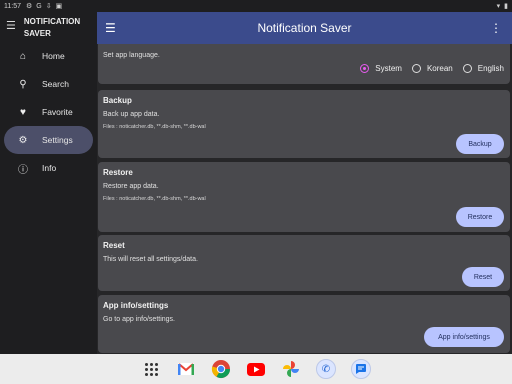 This screenshot has width=512, height=384. What do you see at coordinates (506, 6) in the screenshot?
I see `battery-icon: ▮` at bounding box center [506, 6].